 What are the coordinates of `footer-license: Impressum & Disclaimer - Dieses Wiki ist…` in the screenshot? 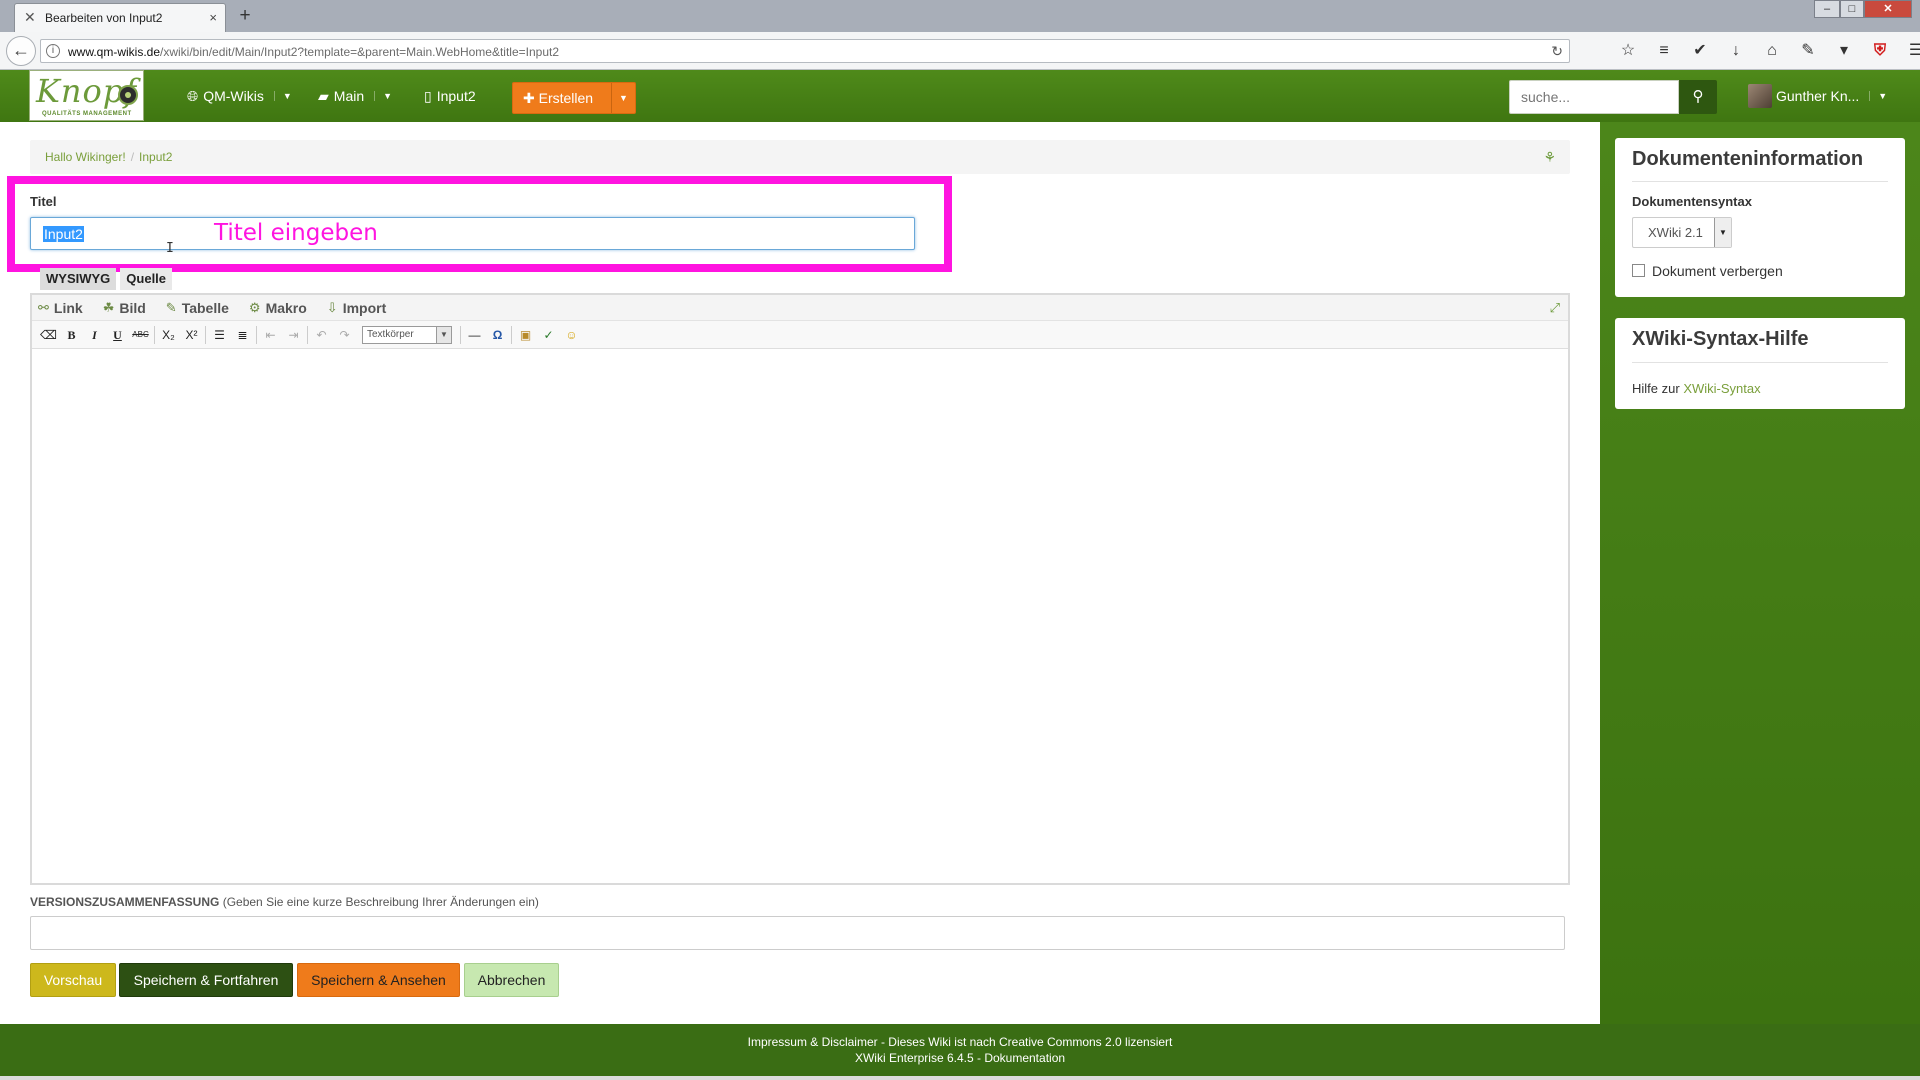 It's located at (960, 1042).